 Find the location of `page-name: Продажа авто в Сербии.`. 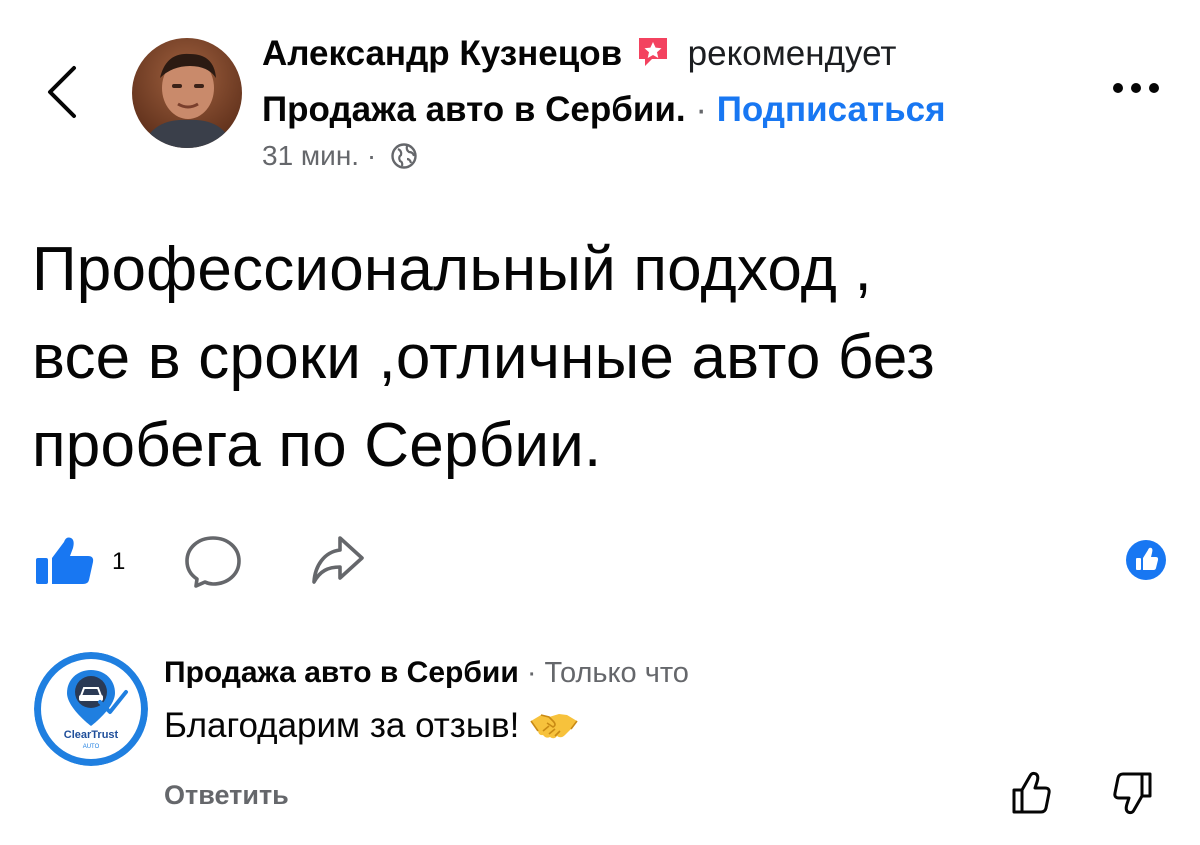

page-name: Продажа авто в Сербии. is located at coordinates (474, 109).